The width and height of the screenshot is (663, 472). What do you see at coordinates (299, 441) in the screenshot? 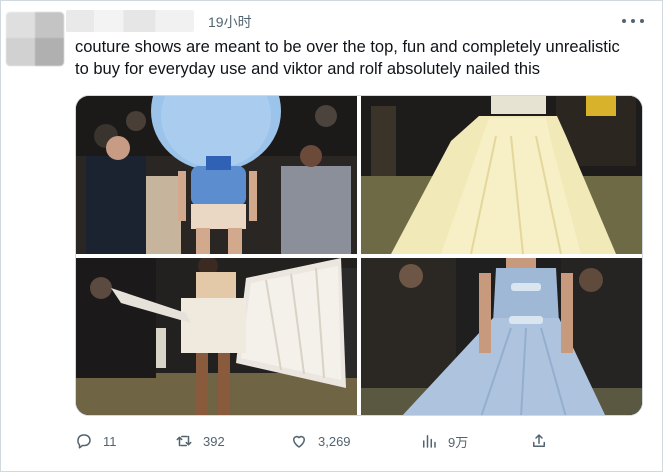
I see `like-icon` at bounding box center [299, 441].